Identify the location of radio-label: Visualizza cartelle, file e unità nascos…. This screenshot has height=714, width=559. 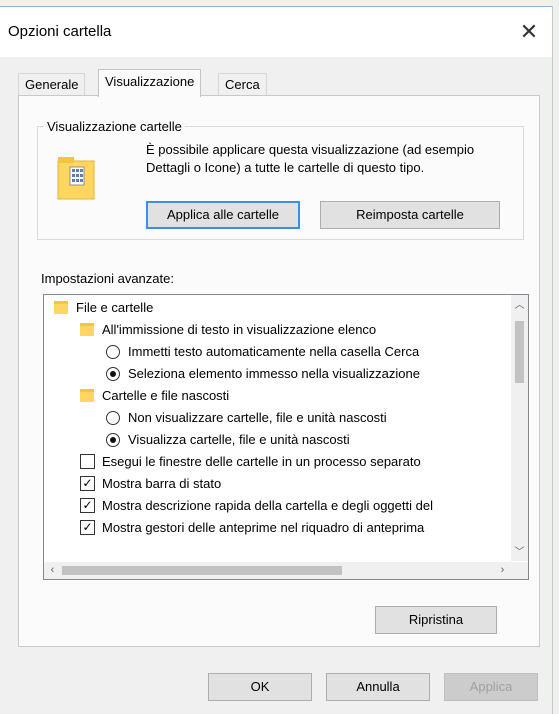
(239, 439).